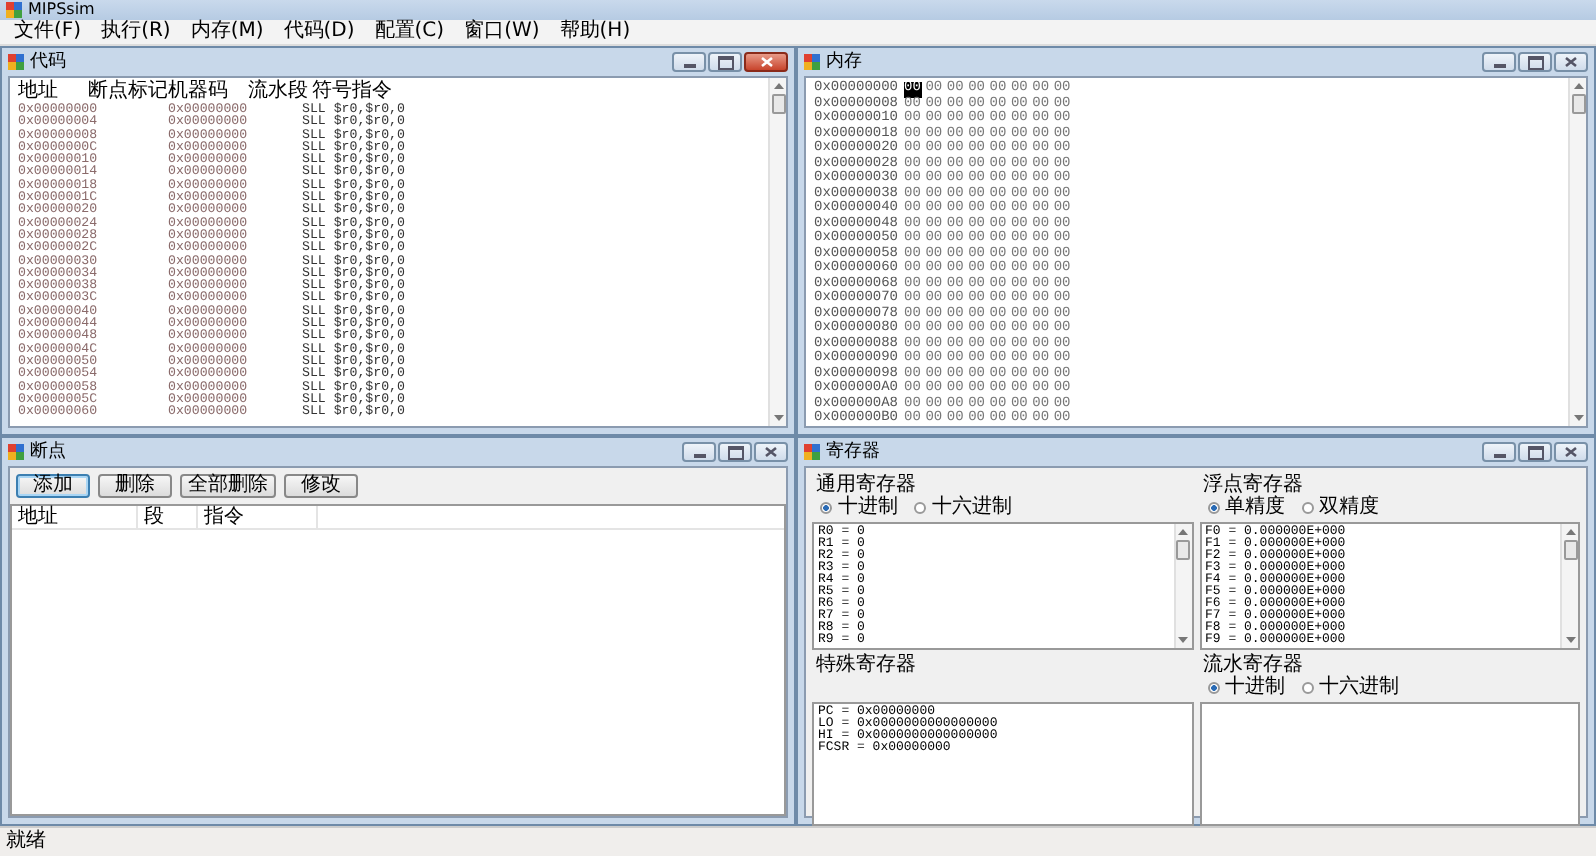 This screenshot has height=856, width=1596. I want to click on status-text: 就绪, so click(26, 842).